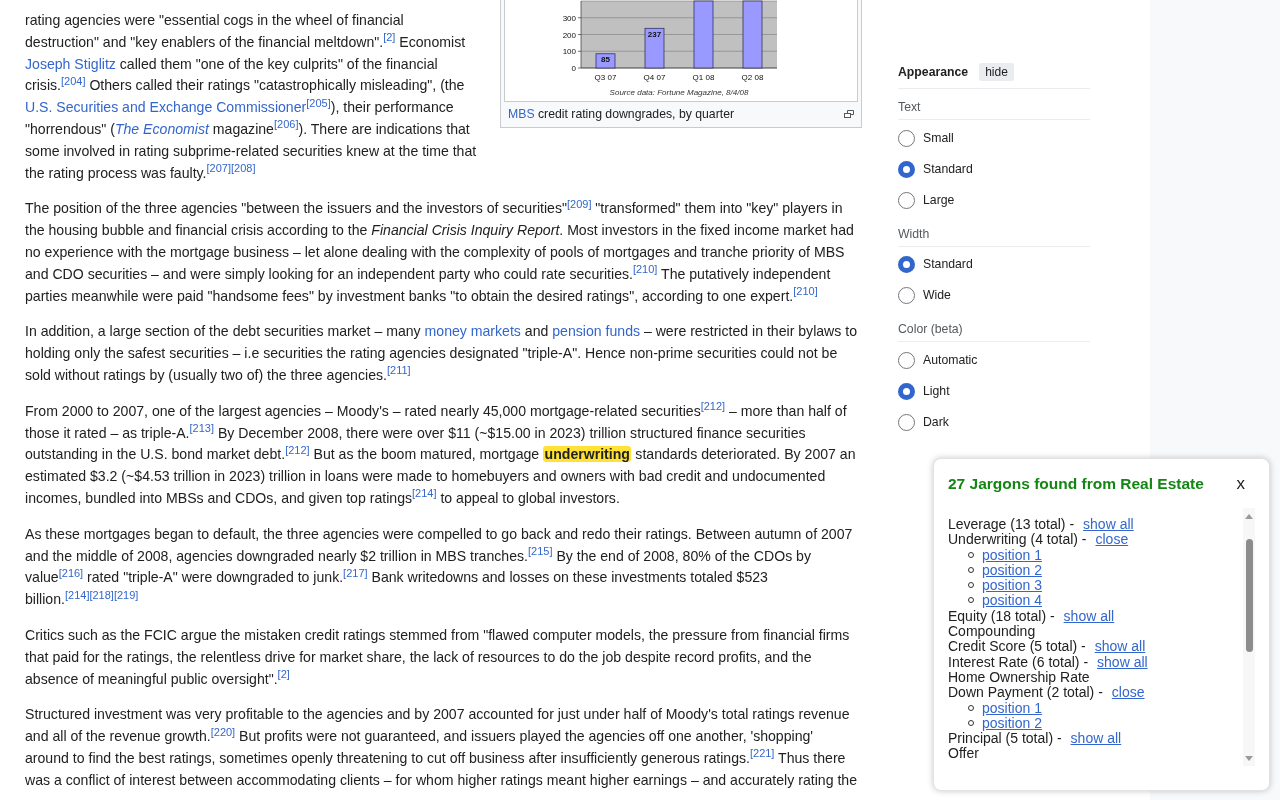  I want to click on axis-category-label: Q2 08, so click(752, 77).